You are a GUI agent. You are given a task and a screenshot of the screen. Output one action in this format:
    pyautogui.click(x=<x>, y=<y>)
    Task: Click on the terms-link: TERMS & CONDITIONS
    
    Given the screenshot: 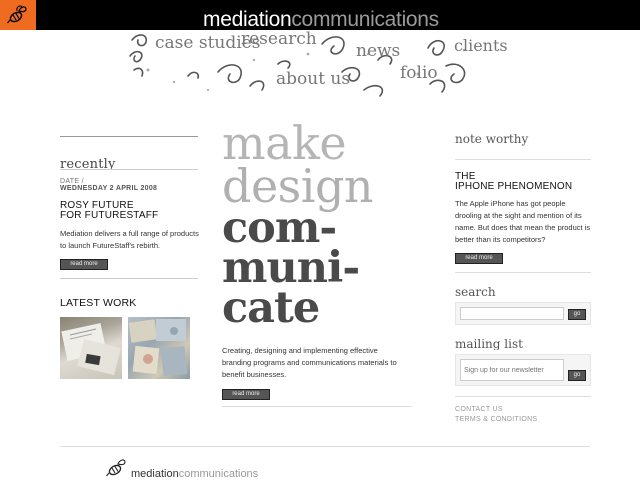 What is the action you would take?
    pyautogui.click(x=523, y=420)
    